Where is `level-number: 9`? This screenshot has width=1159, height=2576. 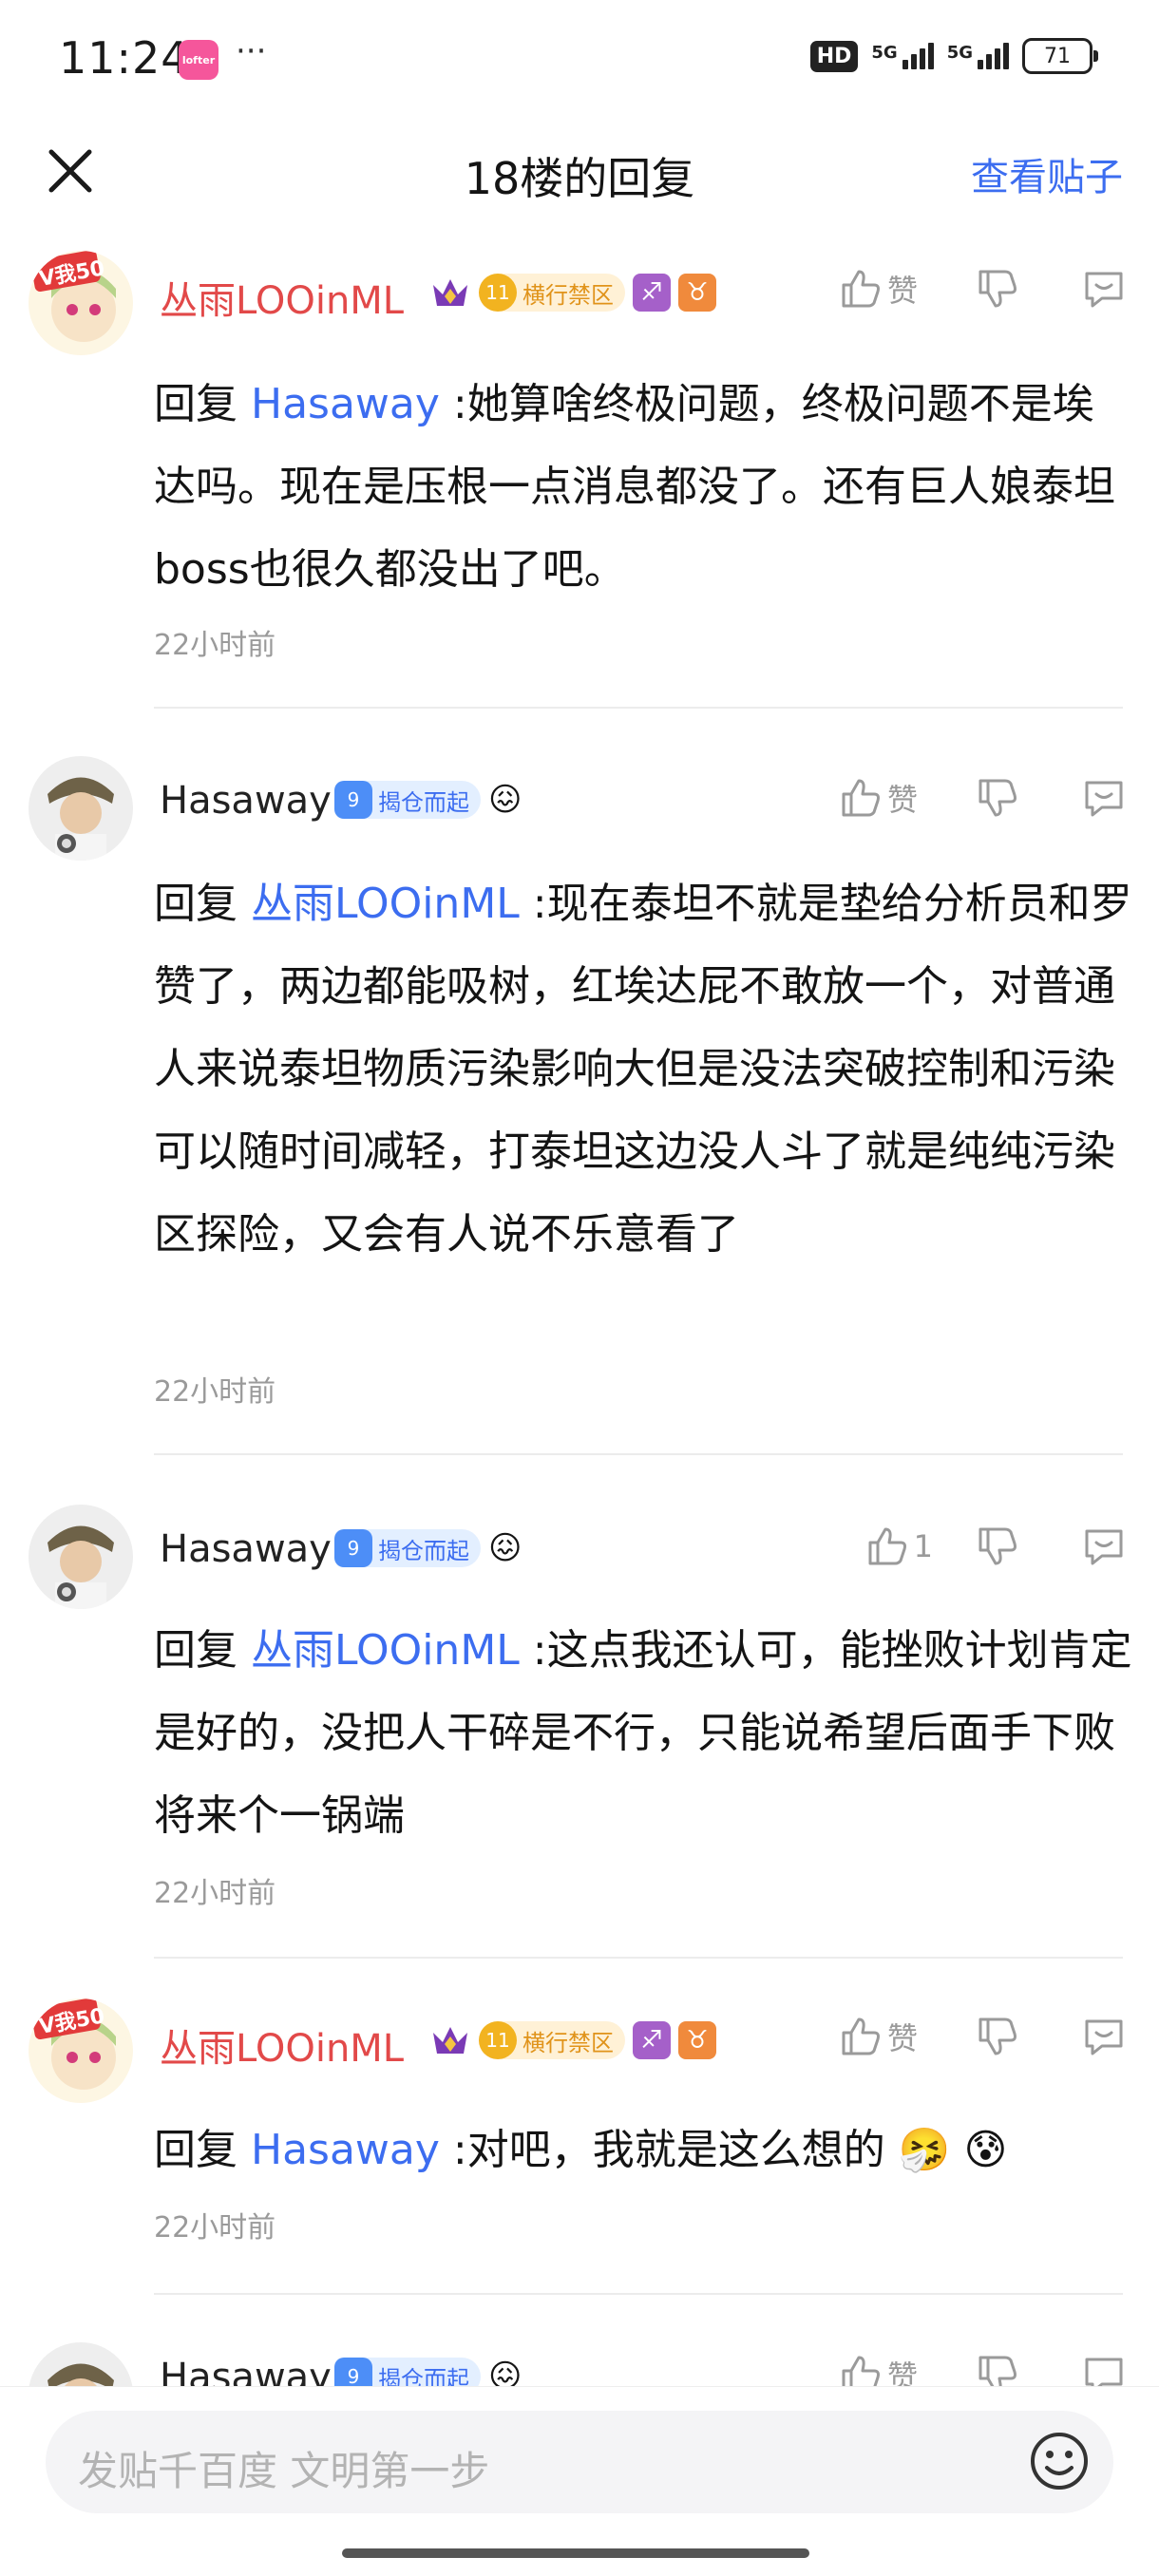
level-number: 9 is located at coordinates (353, 1548).